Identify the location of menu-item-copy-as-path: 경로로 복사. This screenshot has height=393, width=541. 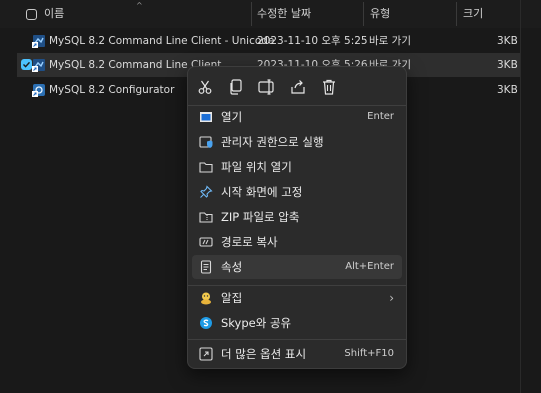
(297, 242).